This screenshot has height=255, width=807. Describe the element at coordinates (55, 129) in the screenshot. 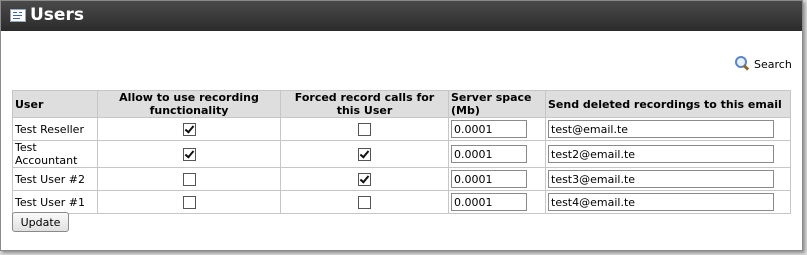

I see `user-name: Test Reseller` at that location.